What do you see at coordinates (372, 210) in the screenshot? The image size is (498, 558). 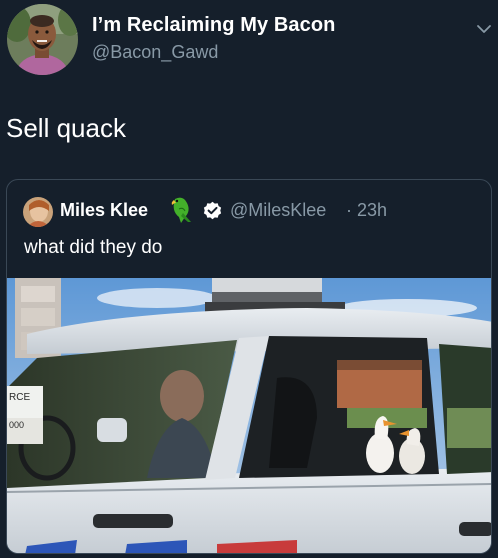 I see `quoted-tweet-timestamp: 23h` at bounding box center [372, 210].